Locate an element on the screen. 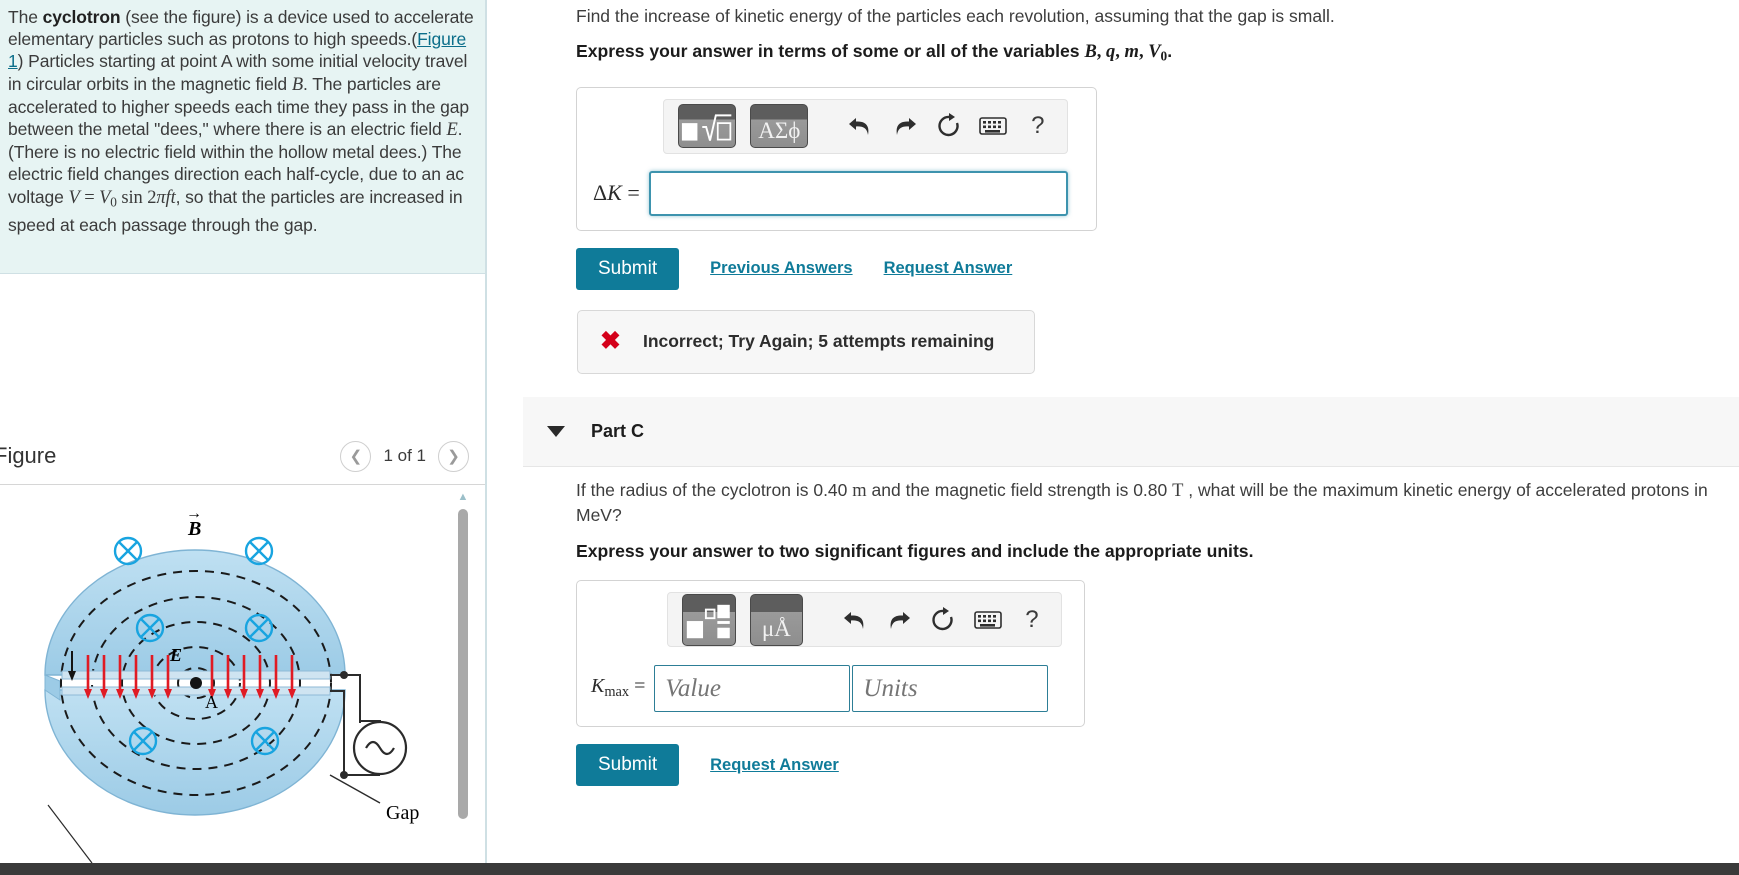  problem-term-cyclotron: cyclotron is located at coordinates (81, 17).